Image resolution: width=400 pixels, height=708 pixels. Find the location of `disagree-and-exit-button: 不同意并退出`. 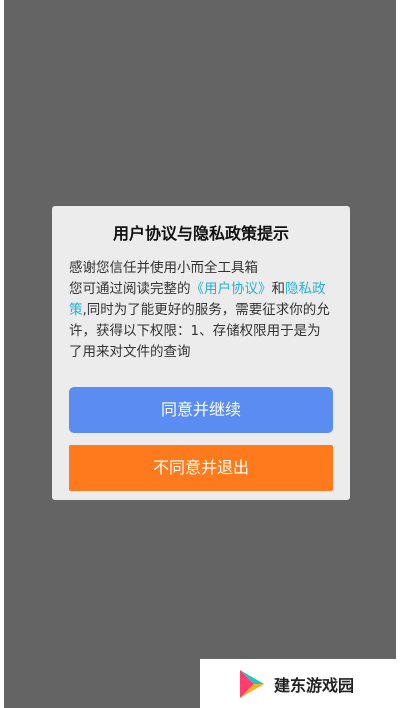

disagree-and-exit-button: 不同意并退出 is located at coordinates (201, 468).